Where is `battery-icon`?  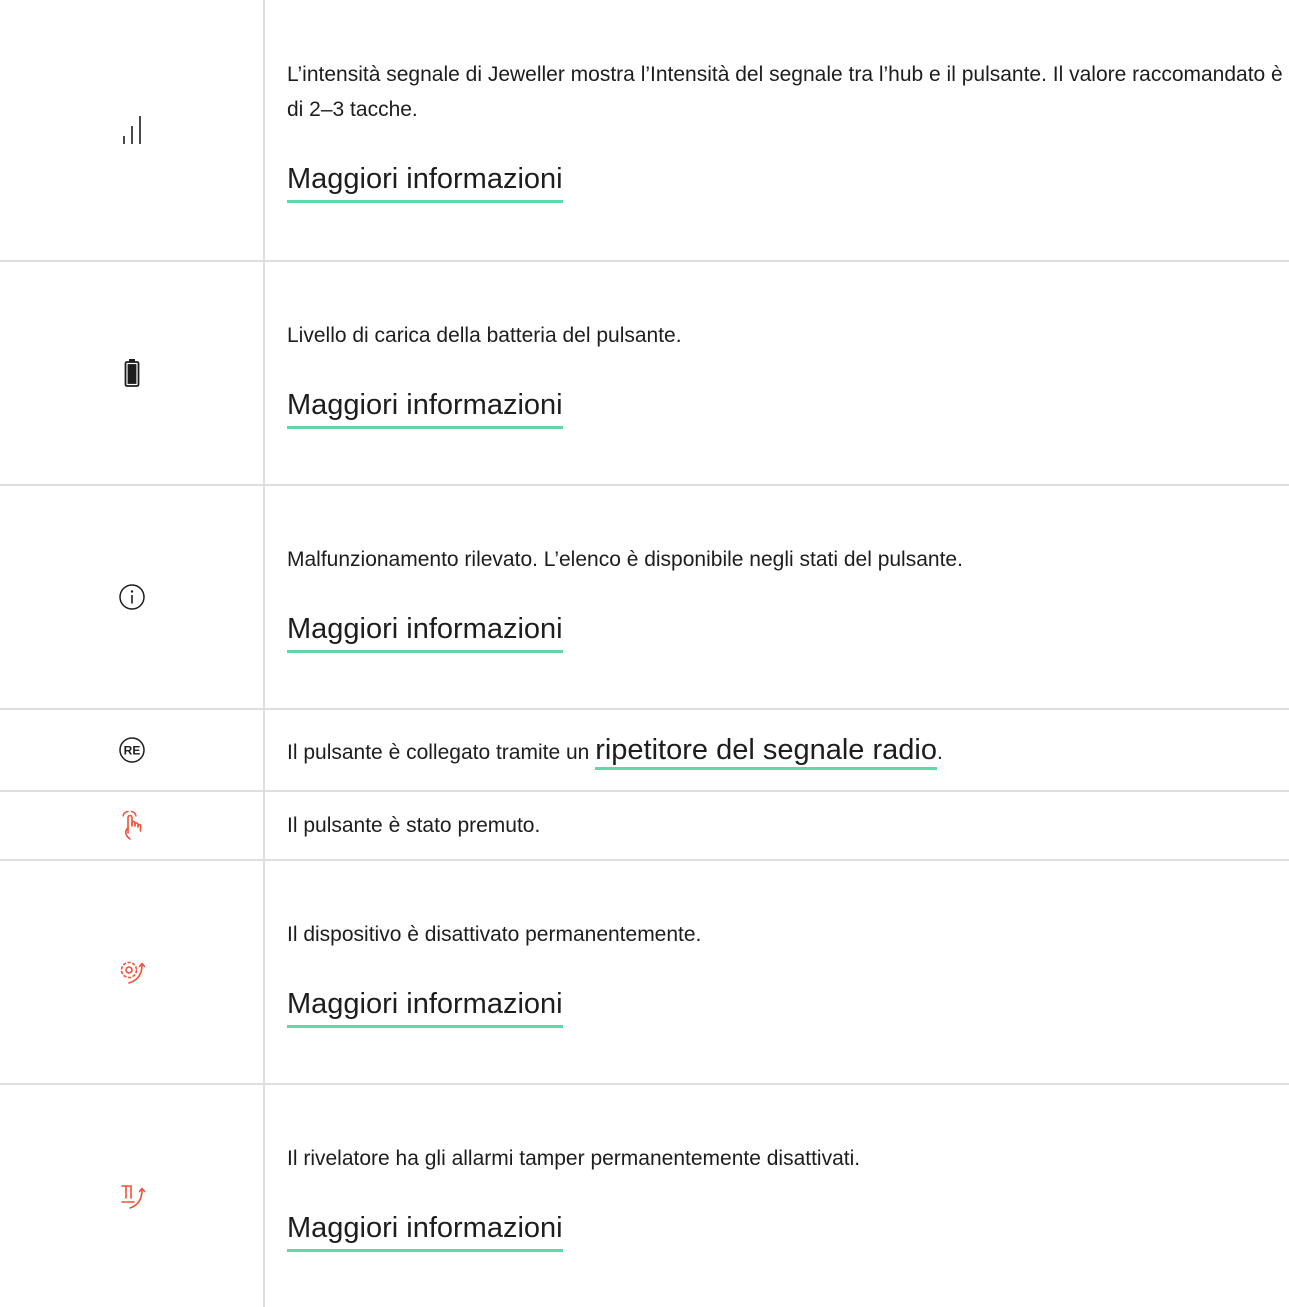
battery-icon is located at coordinates (131, 373).